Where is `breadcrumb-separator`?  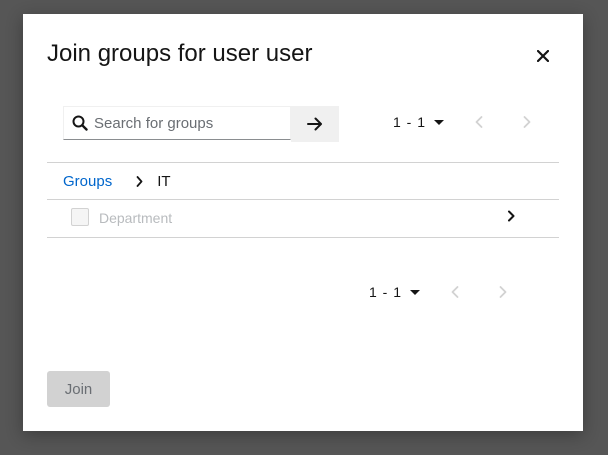
breadcrumb-separator is located at coordinates (139, 181).